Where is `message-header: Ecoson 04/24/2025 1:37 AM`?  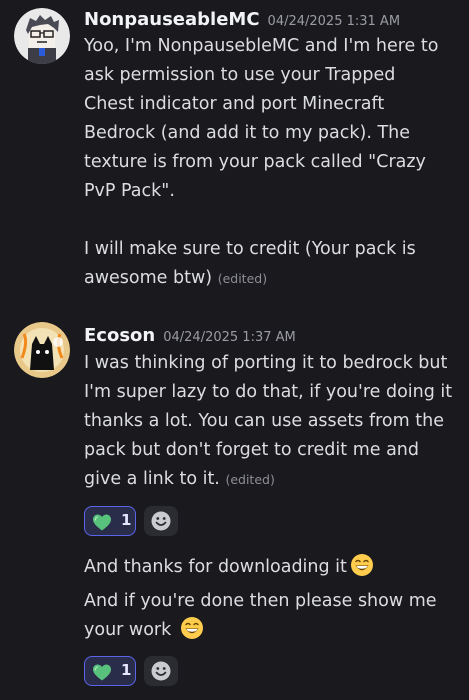 message-header: Ecoson 04/24/2025 1:37 AM is located at coordinates (190, 335).